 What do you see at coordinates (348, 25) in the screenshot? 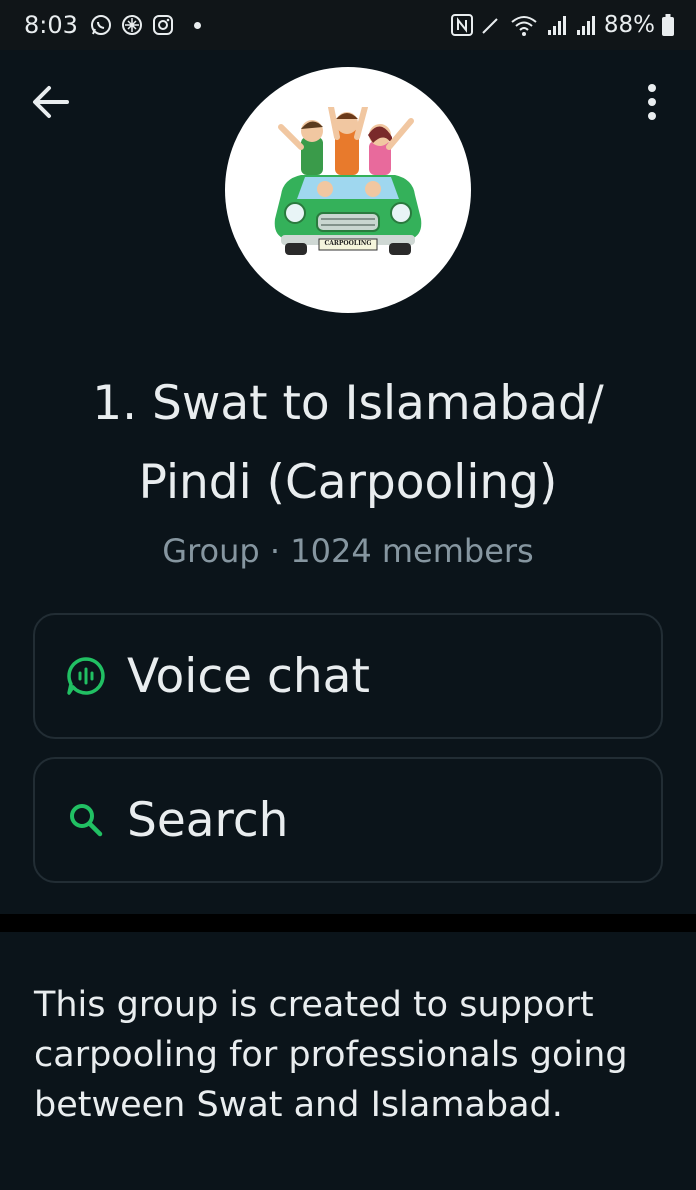
I see `status-bar: 8:03 88%` at bounding box center [348, 25].